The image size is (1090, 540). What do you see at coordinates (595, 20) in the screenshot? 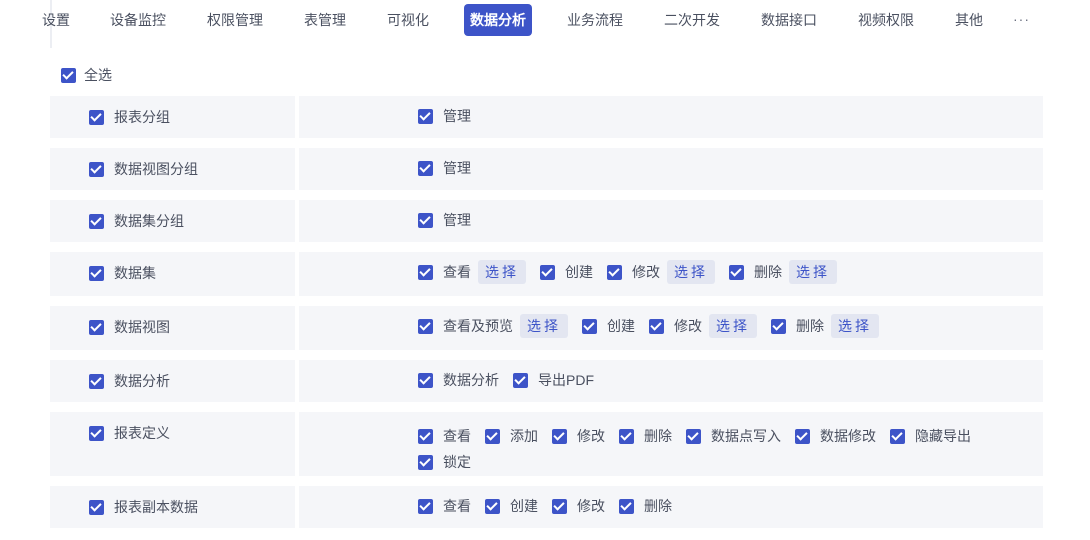
I see `tab-business-process: 业务流程` at bounding box center [595, 20].